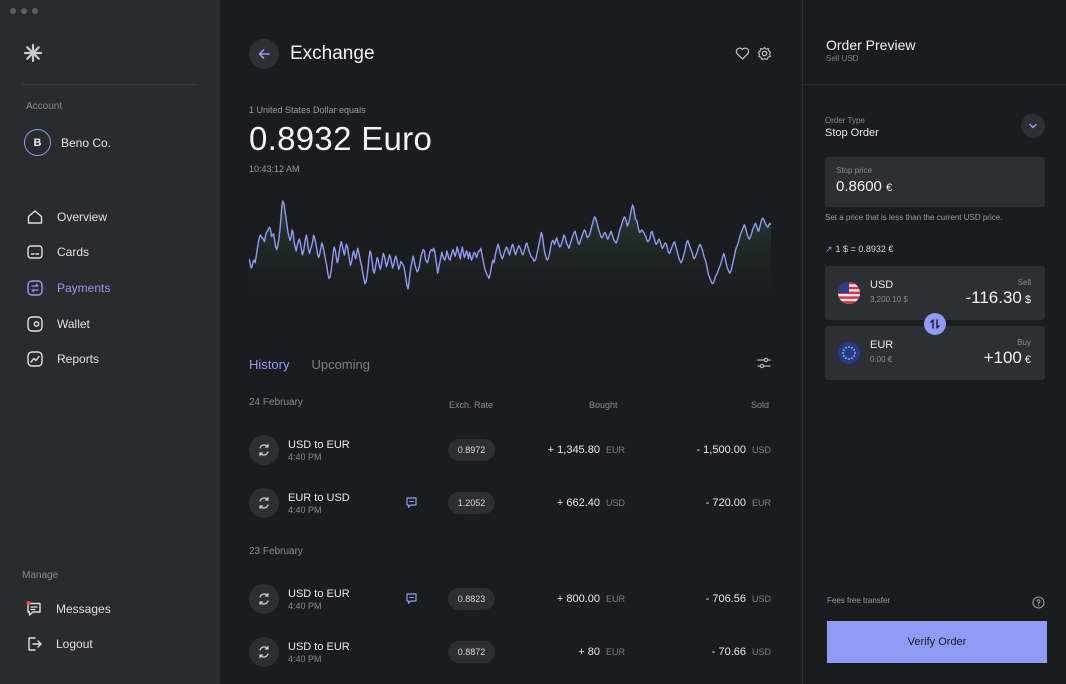 The height and width of the screenshot is (684, 1066). What do you see at coordinates (35, 11) in the screenshot?
I see `window-zoom-dot` at bounding box center [35, 11].